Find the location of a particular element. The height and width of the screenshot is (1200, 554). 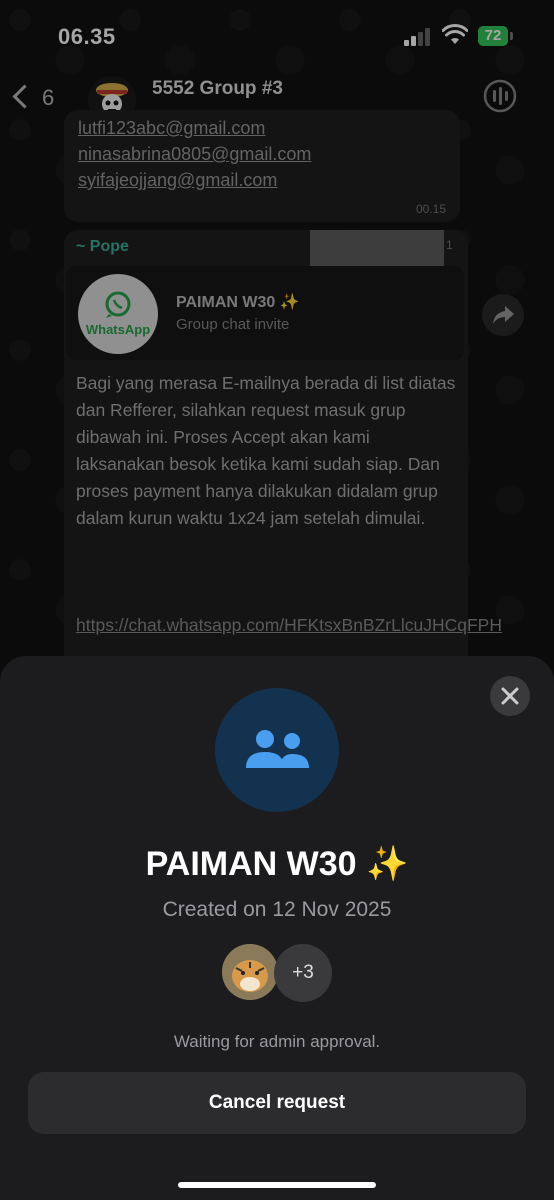

close-button is located at coordinates (510, 696).